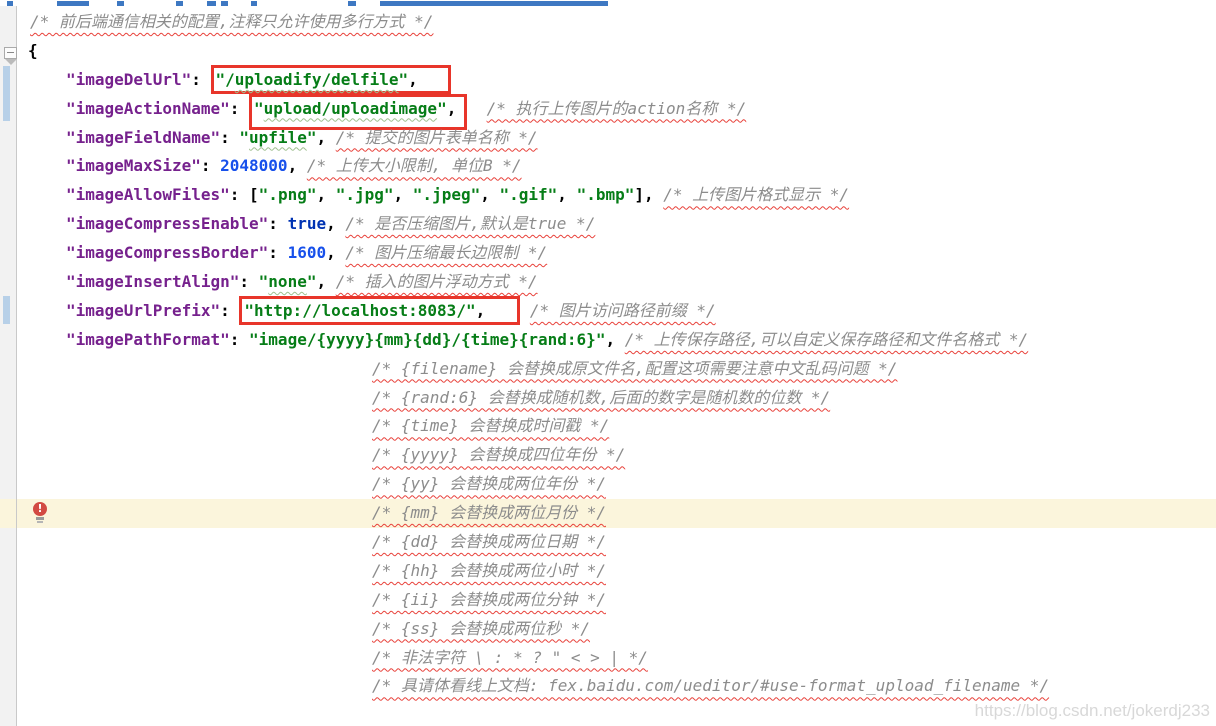 This screenshot has height=726, width=1216. I want to click on code-line: {, so click(608, 51).